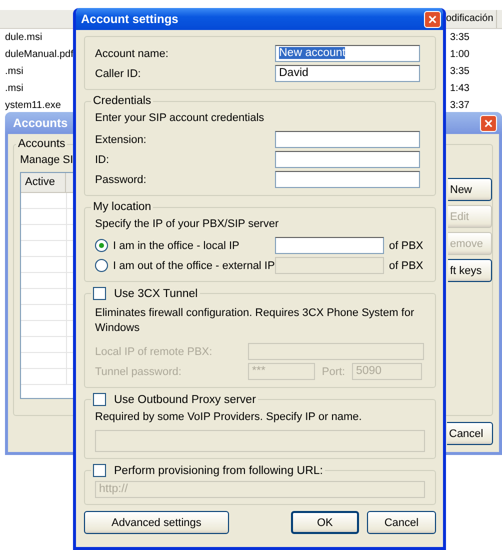  What do you see at coordinates (129, 19) in the screenshot?
I see `dialog-title: Account settings` at bounding box center [129, 19].